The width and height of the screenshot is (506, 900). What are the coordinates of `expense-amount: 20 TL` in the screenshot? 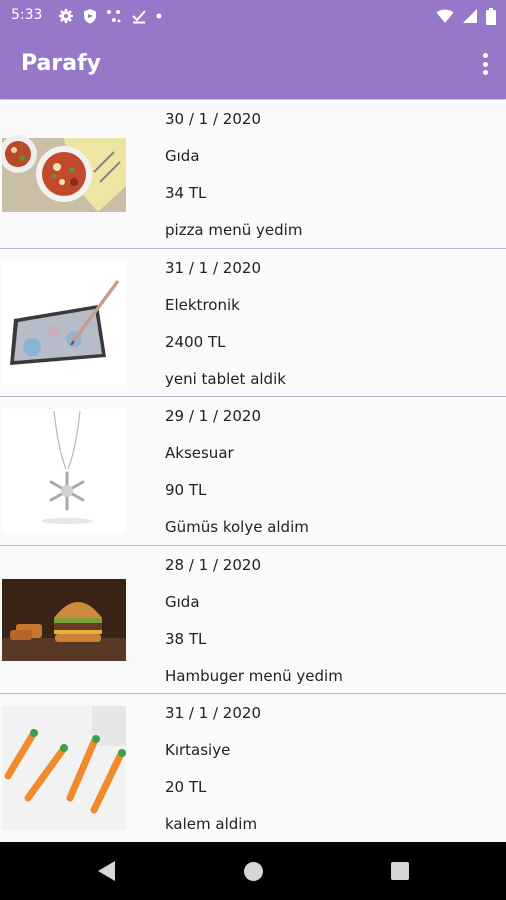 It's located at (186, 787).